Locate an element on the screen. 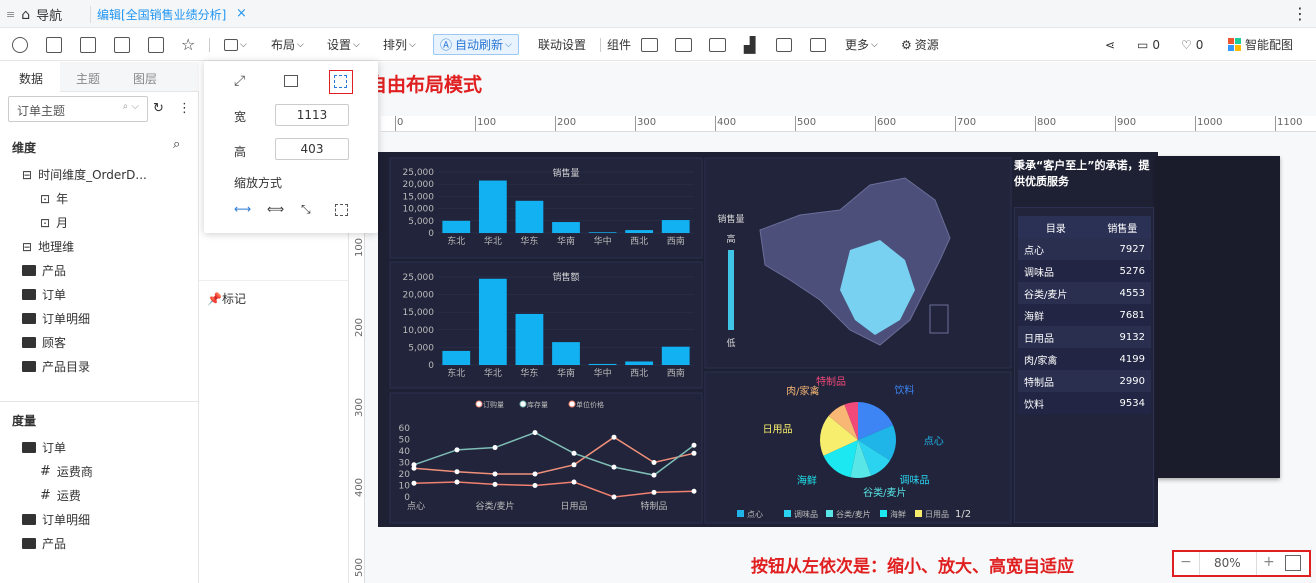 This screenshot has height=583, width=1316. legend-label: 订购量 is located at coordinates (493, 404).